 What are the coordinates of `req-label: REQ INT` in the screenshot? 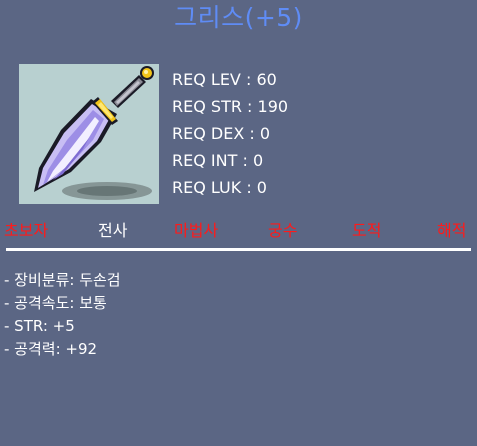 It's located at (205, 160).